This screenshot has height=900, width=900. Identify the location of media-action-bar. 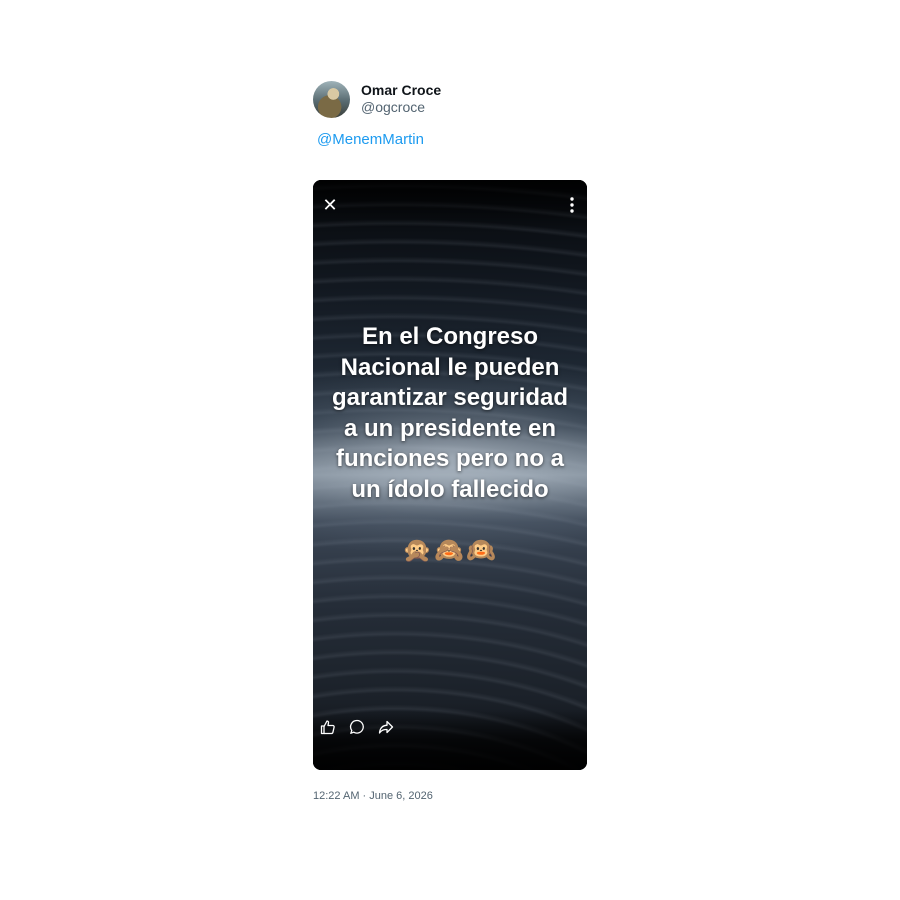
(450, 740).